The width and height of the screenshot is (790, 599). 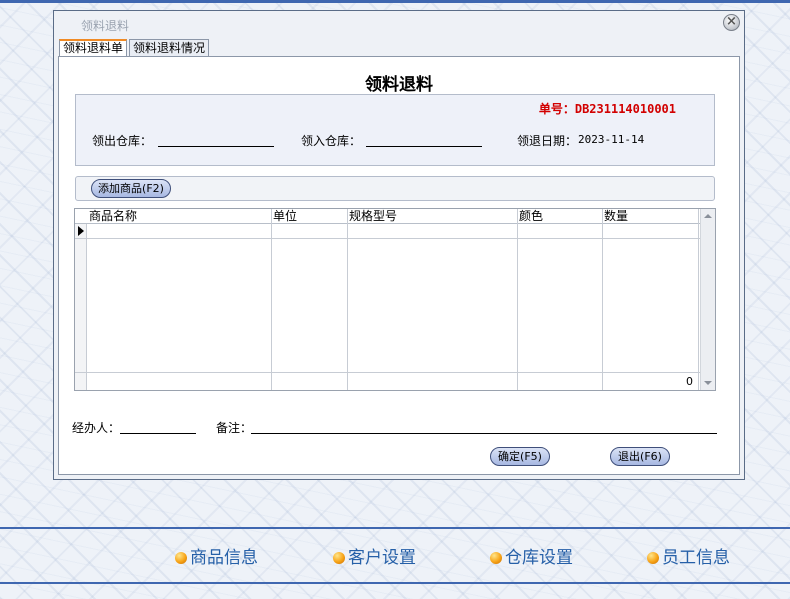 What do you see at coordinates (625, 109) in the screenshot?
I see `order-number-value: DB231114010001` at bounding box center [625, 109].